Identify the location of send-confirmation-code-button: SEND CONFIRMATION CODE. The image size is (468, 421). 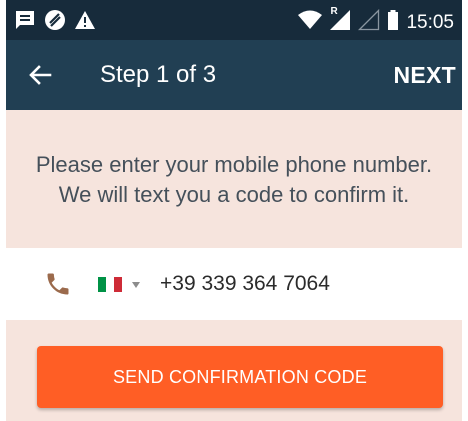
(240, 377).